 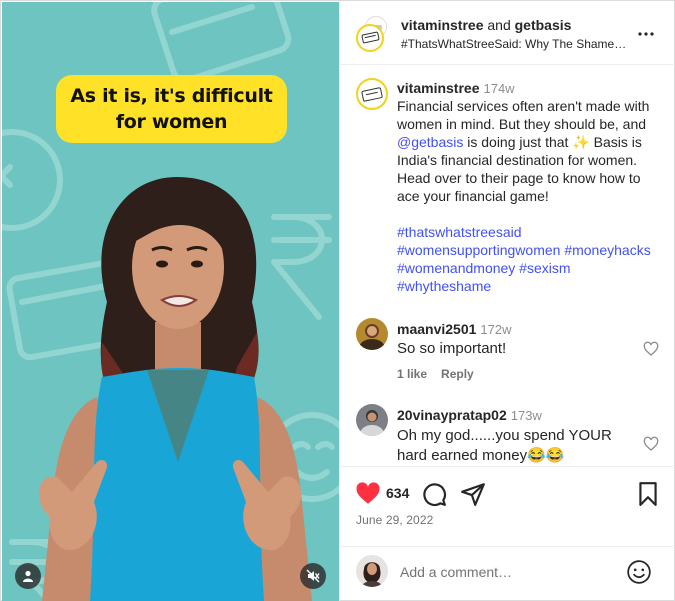 What do you see at coordinates (486, 25) in the screenshot?
I see `post-authors: vitaminstree and getbasis` at bounding box center [486, 25].